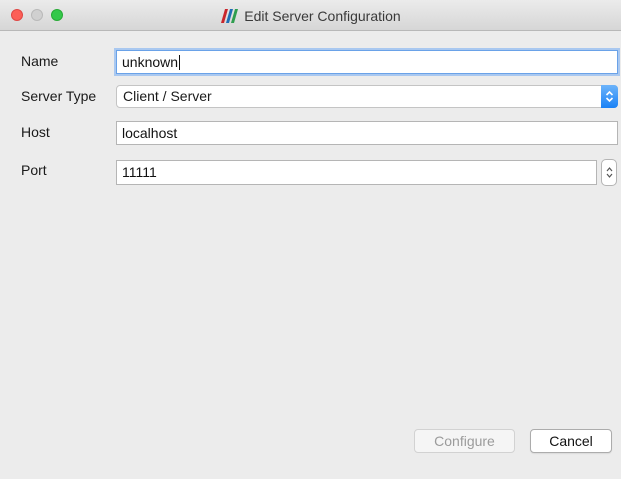 Image resolution: width=621 pixels, height=479 pixels. What do you see at coordinates (464, 441) in the screenshot?
I see `configure-button: Configure` at bounding box center [464, 441].